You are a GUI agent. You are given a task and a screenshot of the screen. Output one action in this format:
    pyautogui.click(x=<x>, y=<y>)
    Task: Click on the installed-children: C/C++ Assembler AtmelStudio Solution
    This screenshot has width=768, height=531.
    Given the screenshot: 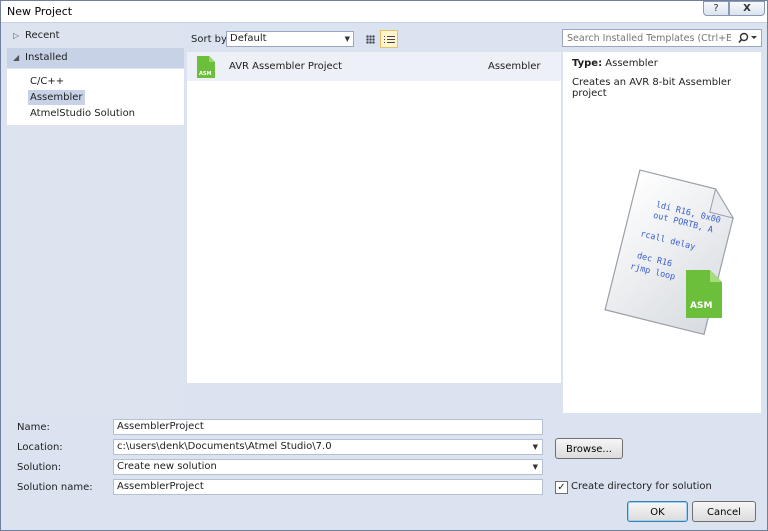 What is the action you would take?
    pyautogui.click(x=95, y=97)
    